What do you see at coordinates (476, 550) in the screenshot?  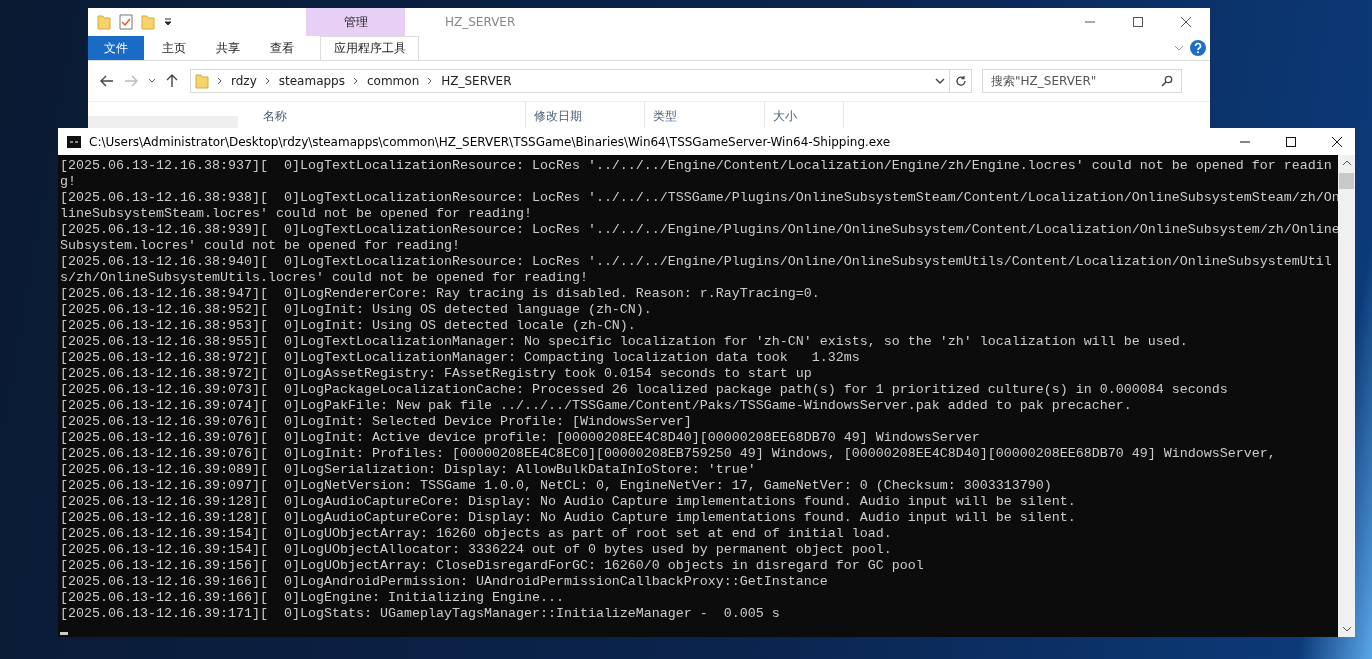 I see `log-line: [2025.06.13-12.16.39:154][ 0]LogUObjectAllocator: 3336224 out of 0 bytes used by permanent object pool.` at bounding box center [476, 550].